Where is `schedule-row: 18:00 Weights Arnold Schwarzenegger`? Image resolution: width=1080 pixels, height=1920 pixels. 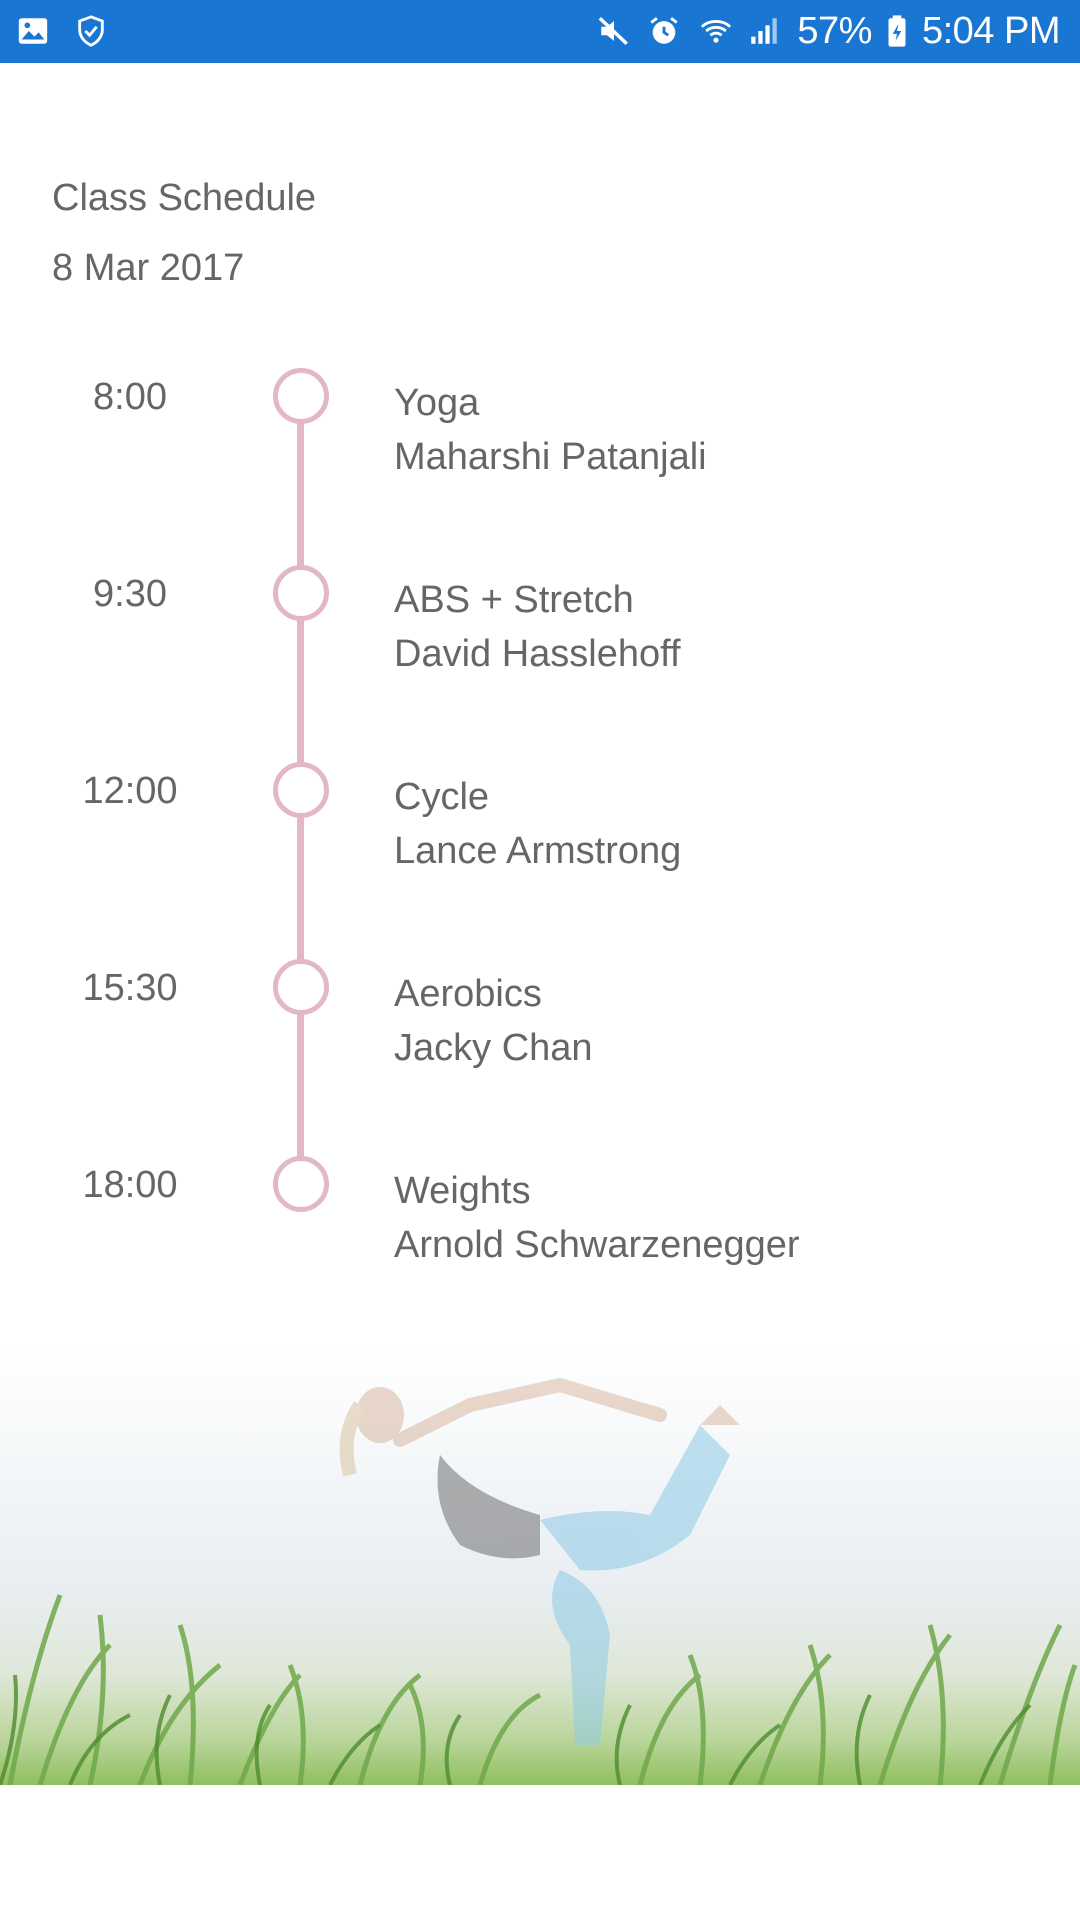
schedule-row: 18:00 Weights Arnold Schwarzenegger is located at coordinates (540, 1254).